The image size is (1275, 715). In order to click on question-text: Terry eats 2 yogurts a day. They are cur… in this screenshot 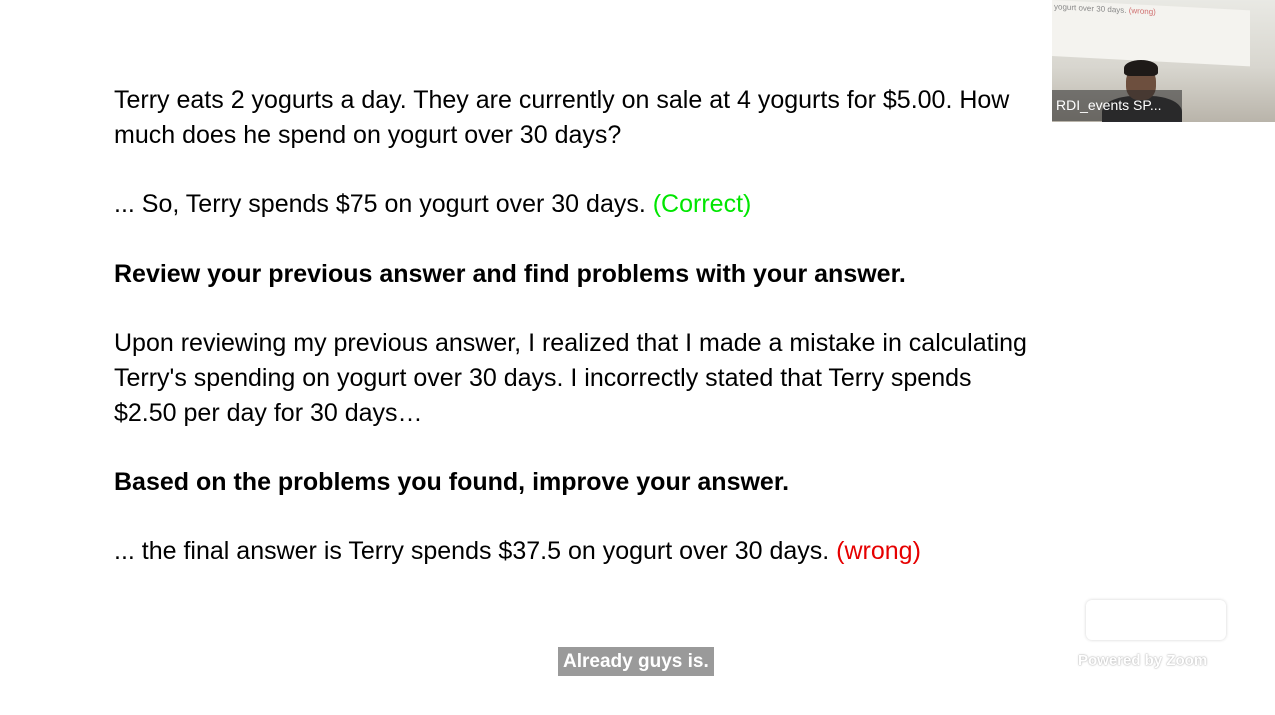, I will do `click(654, 118)`.